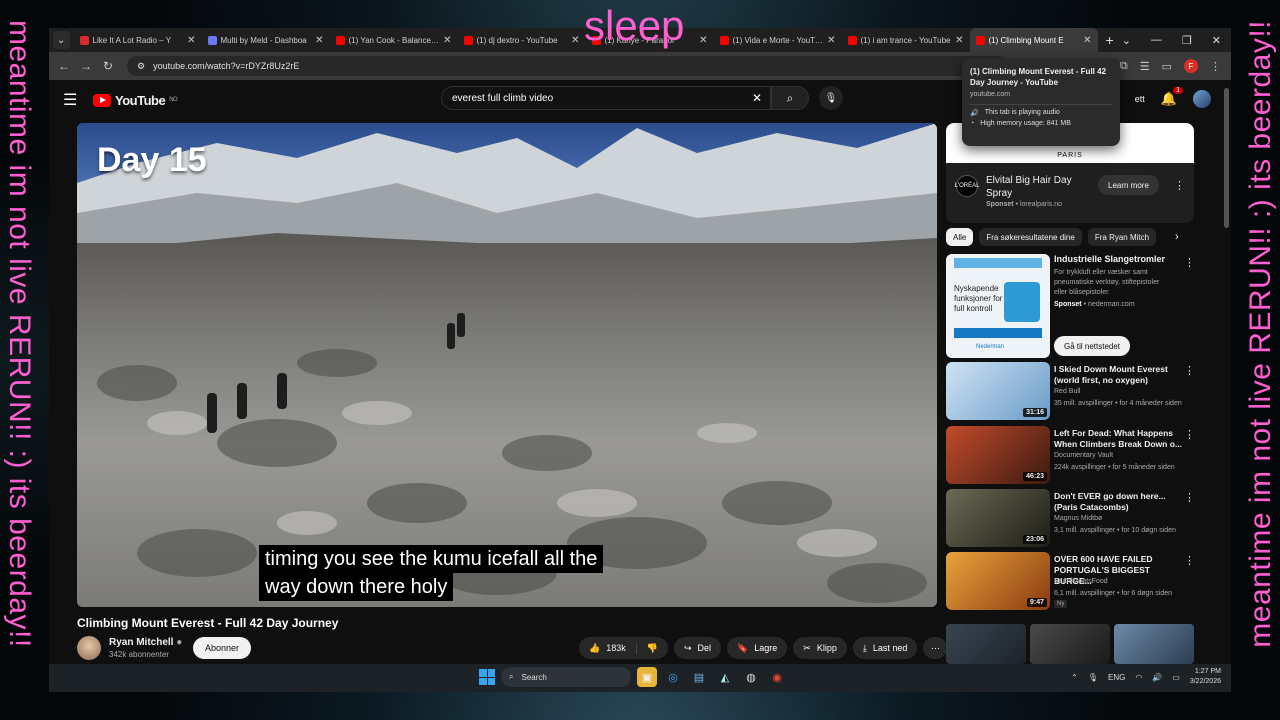 This screenshot has width=1280, height=720. I want to click on browser-tab: Like It A Lot Radio – Y ✕, so click(138, 40).